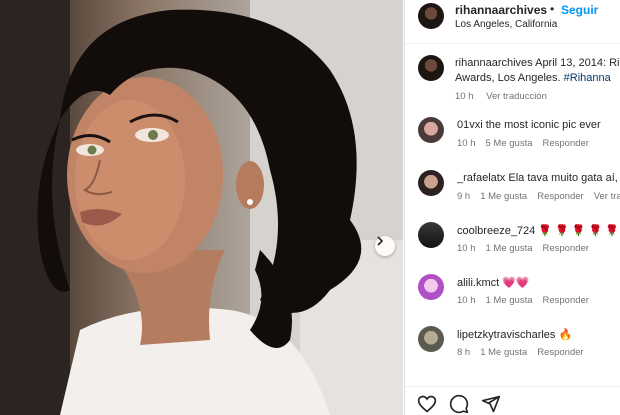 This screenshot has height=415, width=620. What do you see at coordinates (577, 231) in the screenshot?
I see `comment-body: 🌹 🌹 🌹 🌹 🌹` at bounding box center [577, 231].